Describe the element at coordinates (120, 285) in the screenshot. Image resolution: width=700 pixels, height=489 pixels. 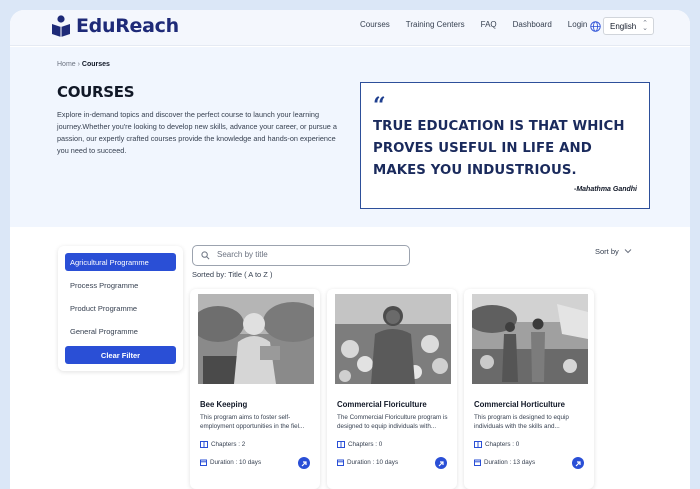
I see `filter-process-programme: Process Programme` at that location.